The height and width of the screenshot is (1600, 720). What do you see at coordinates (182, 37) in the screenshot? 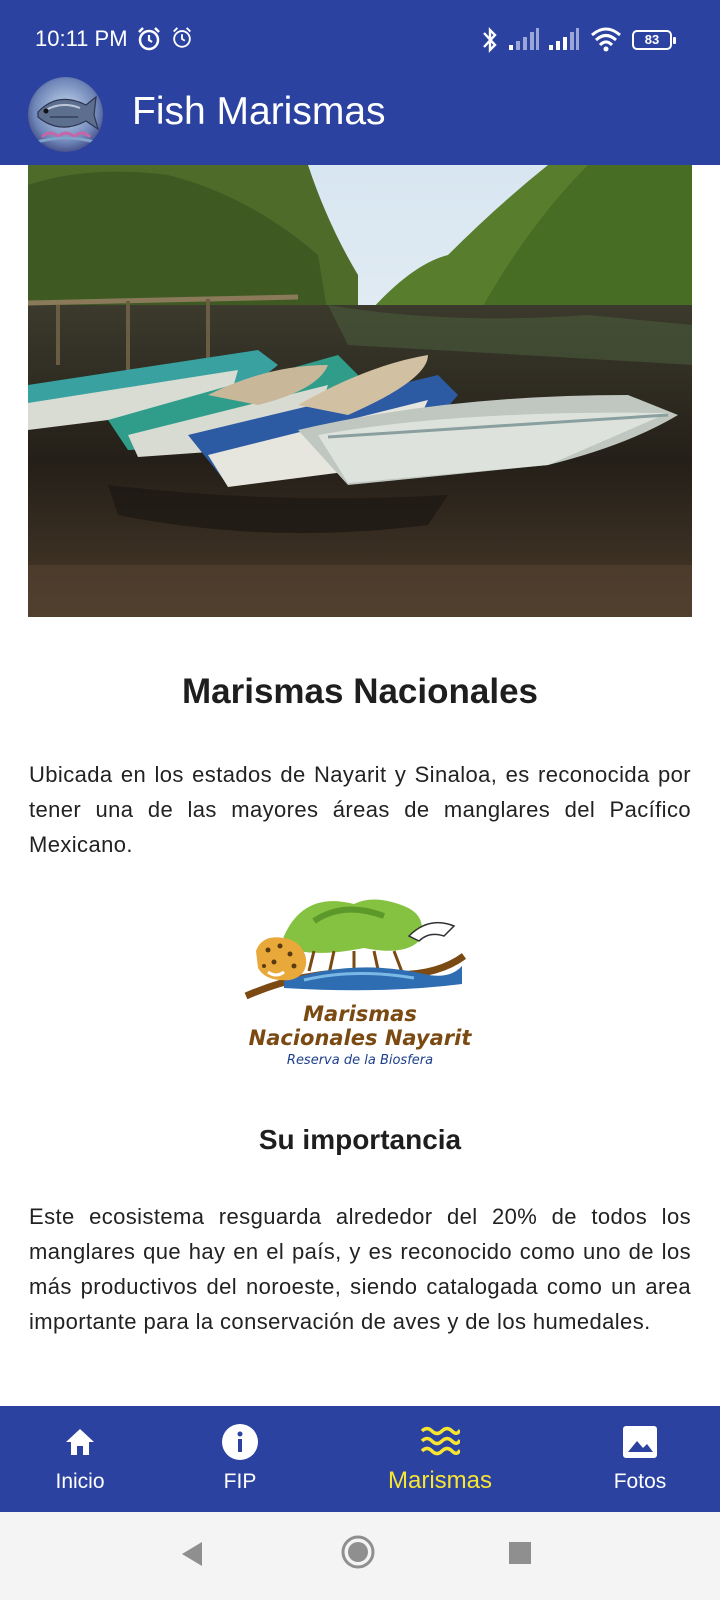
I see `alarm-outline-icon` at bounding box center [182, 37].